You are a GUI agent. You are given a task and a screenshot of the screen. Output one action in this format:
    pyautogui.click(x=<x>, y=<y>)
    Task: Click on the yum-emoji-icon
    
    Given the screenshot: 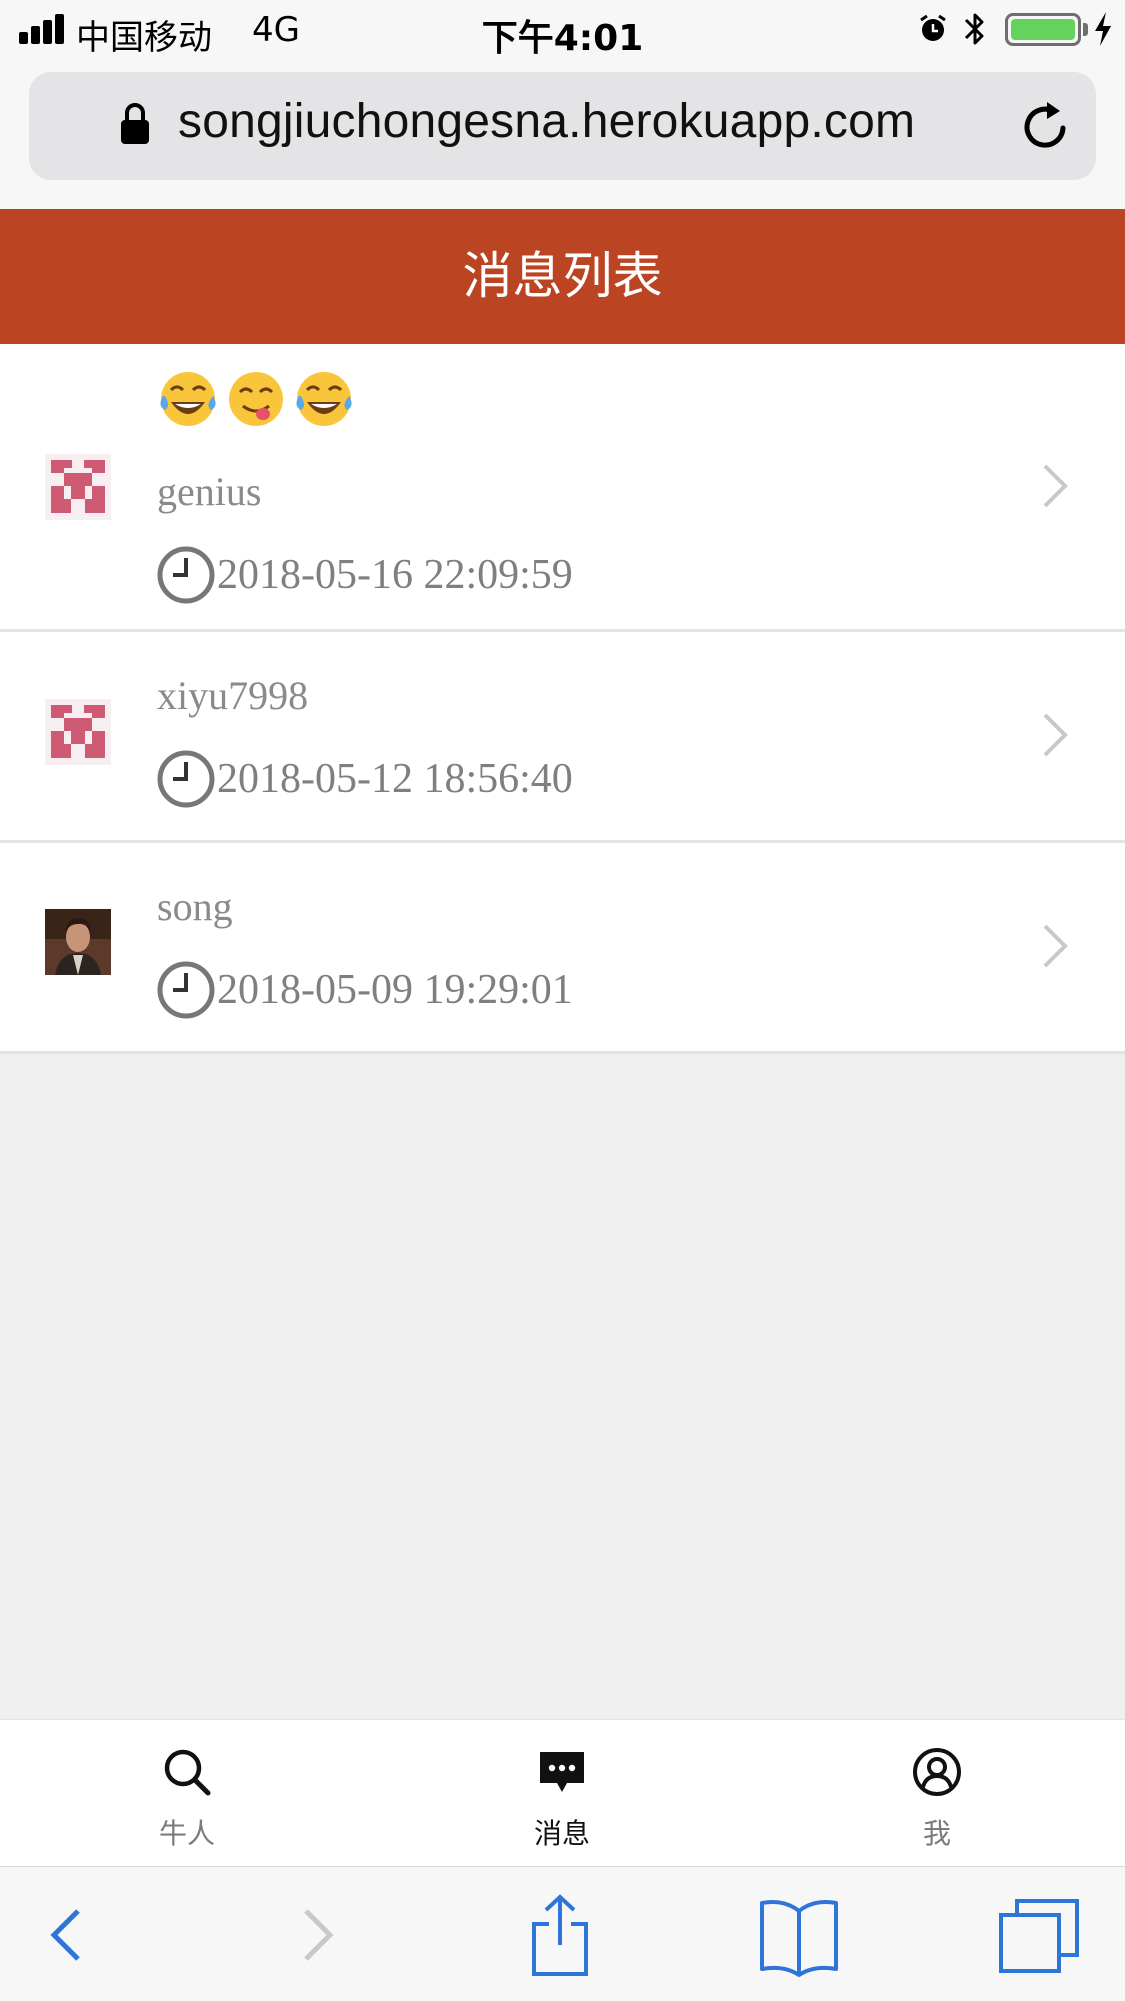 What is the action you would take?
    pyautogui.click(x=256, y=399)
    